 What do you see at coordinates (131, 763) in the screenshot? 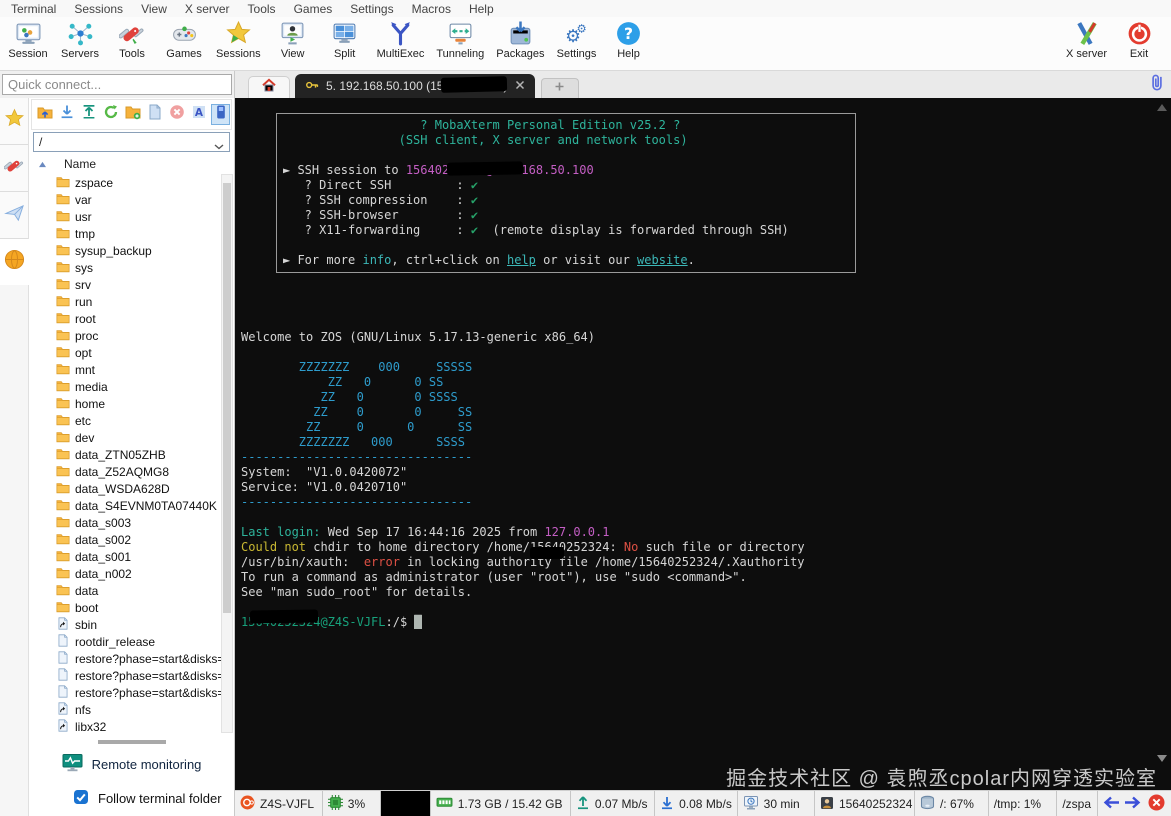
I see `remote-monitoring-button: Remote monitoring` at bounding box center [131, 763].